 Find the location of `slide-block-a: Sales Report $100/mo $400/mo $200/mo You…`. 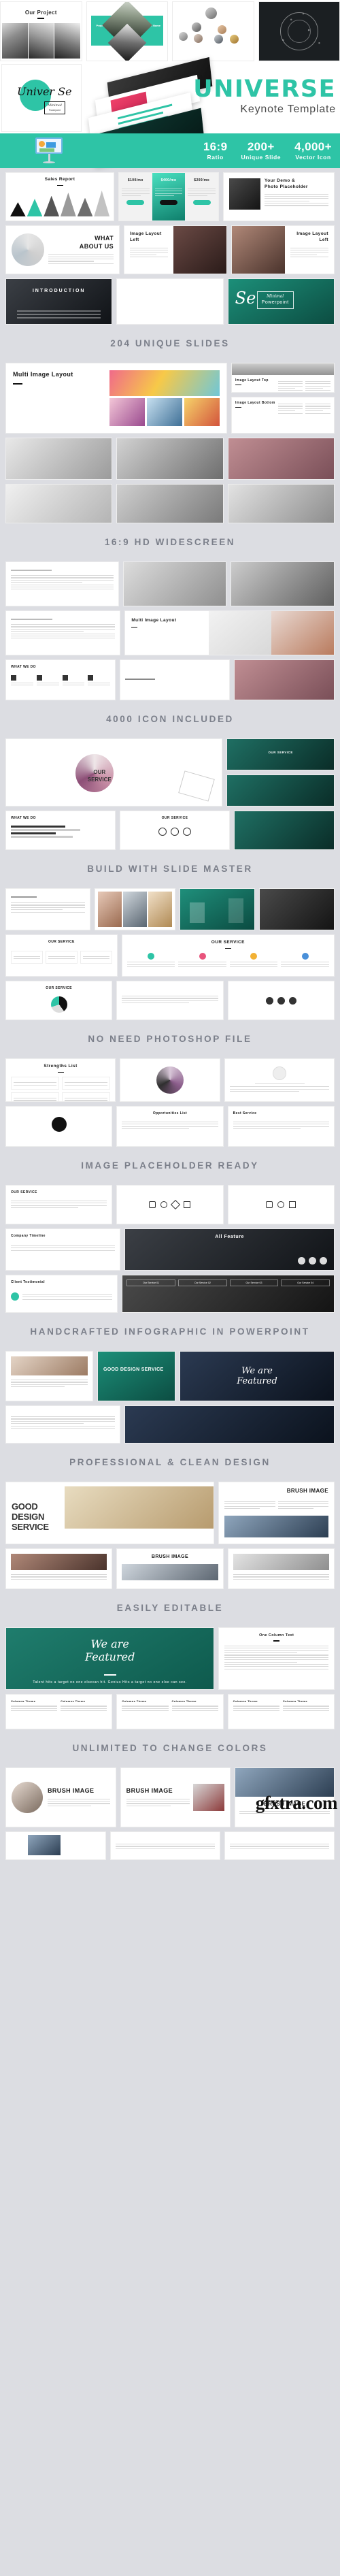

slide-block-a: Sales Report $100/mo $400/mo $200/mo You… is located at coordinates (170, 248).